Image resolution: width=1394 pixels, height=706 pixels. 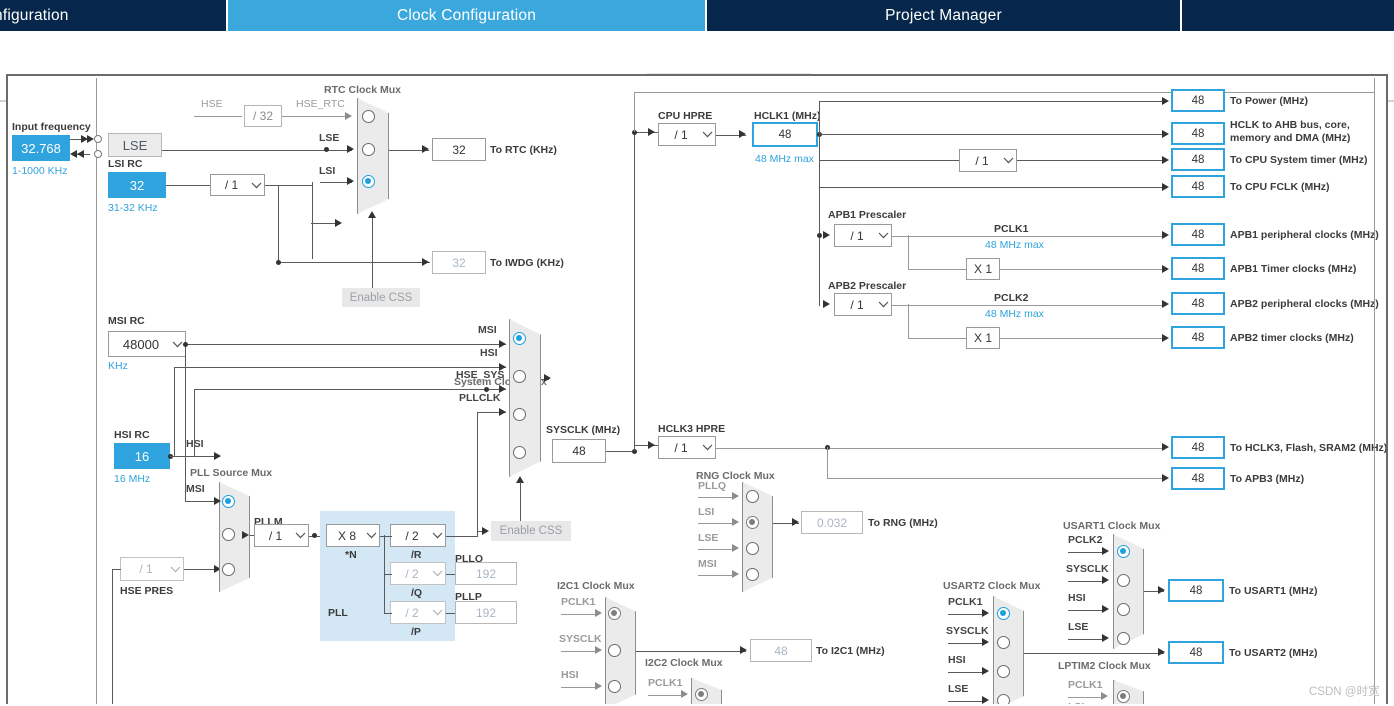 I want to click on rng-lsi-wire, so click(x=717, y=523).